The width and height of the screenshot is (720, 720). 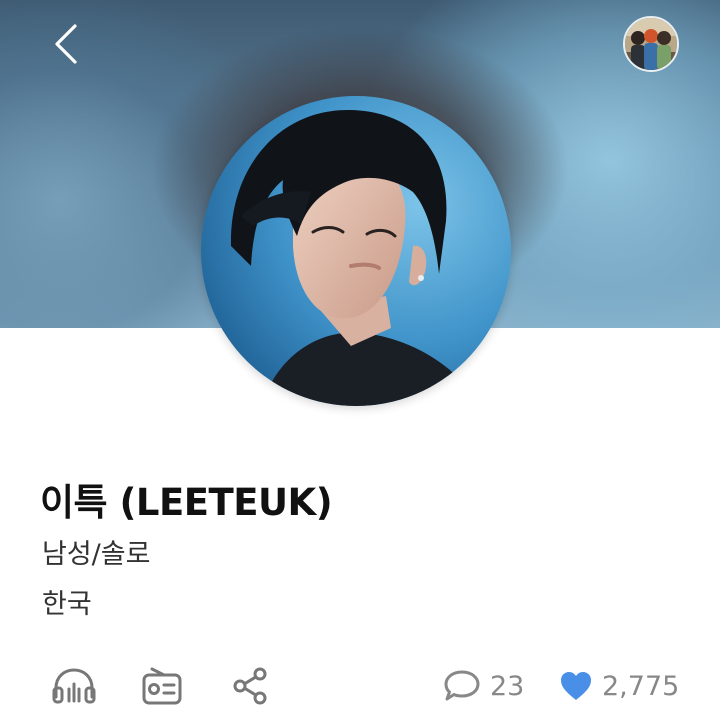 I want to click on artist-name: 이특 (LEETEUK), so click(x=186, y=502).